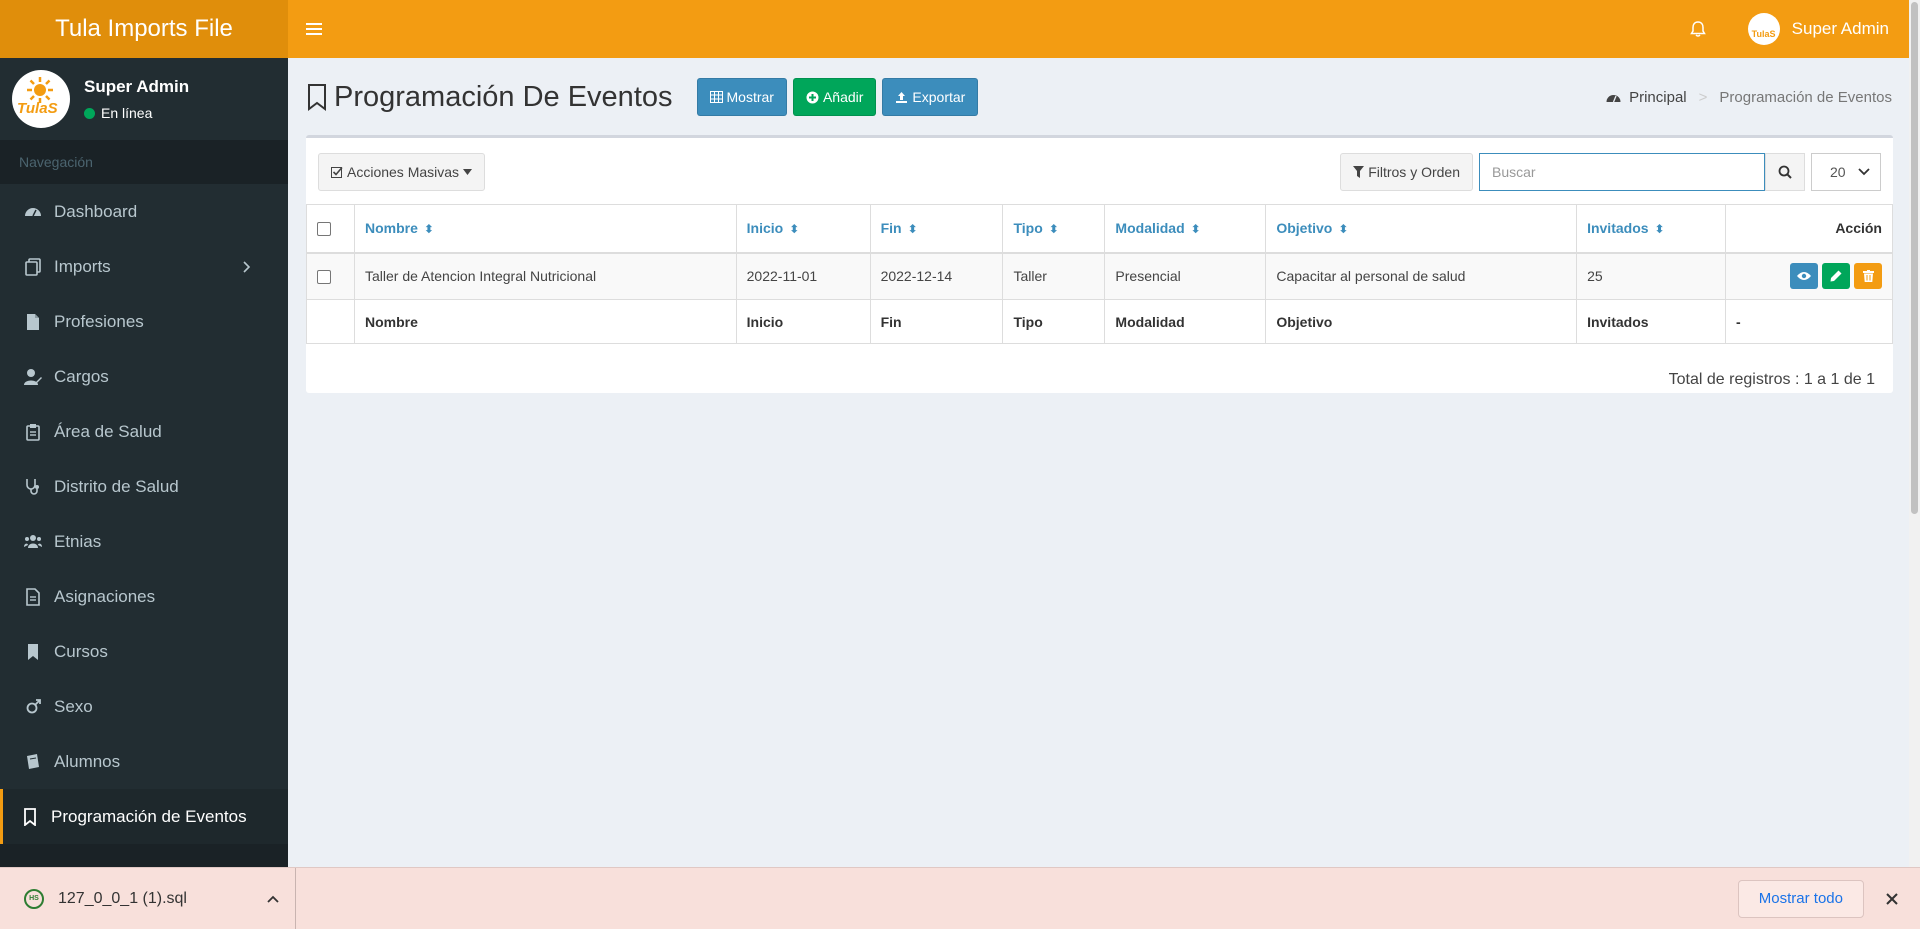  Describe the element at coordinates (144, 162) in the screenshot. I see `nav-header: Navegación` at that location.